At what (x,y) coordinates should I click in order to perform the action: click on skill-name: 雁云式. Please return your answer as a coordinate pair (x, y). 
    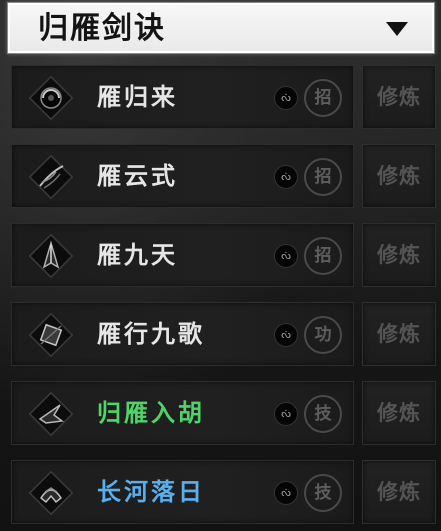
    Looking at the image, I should click on (137, 175).